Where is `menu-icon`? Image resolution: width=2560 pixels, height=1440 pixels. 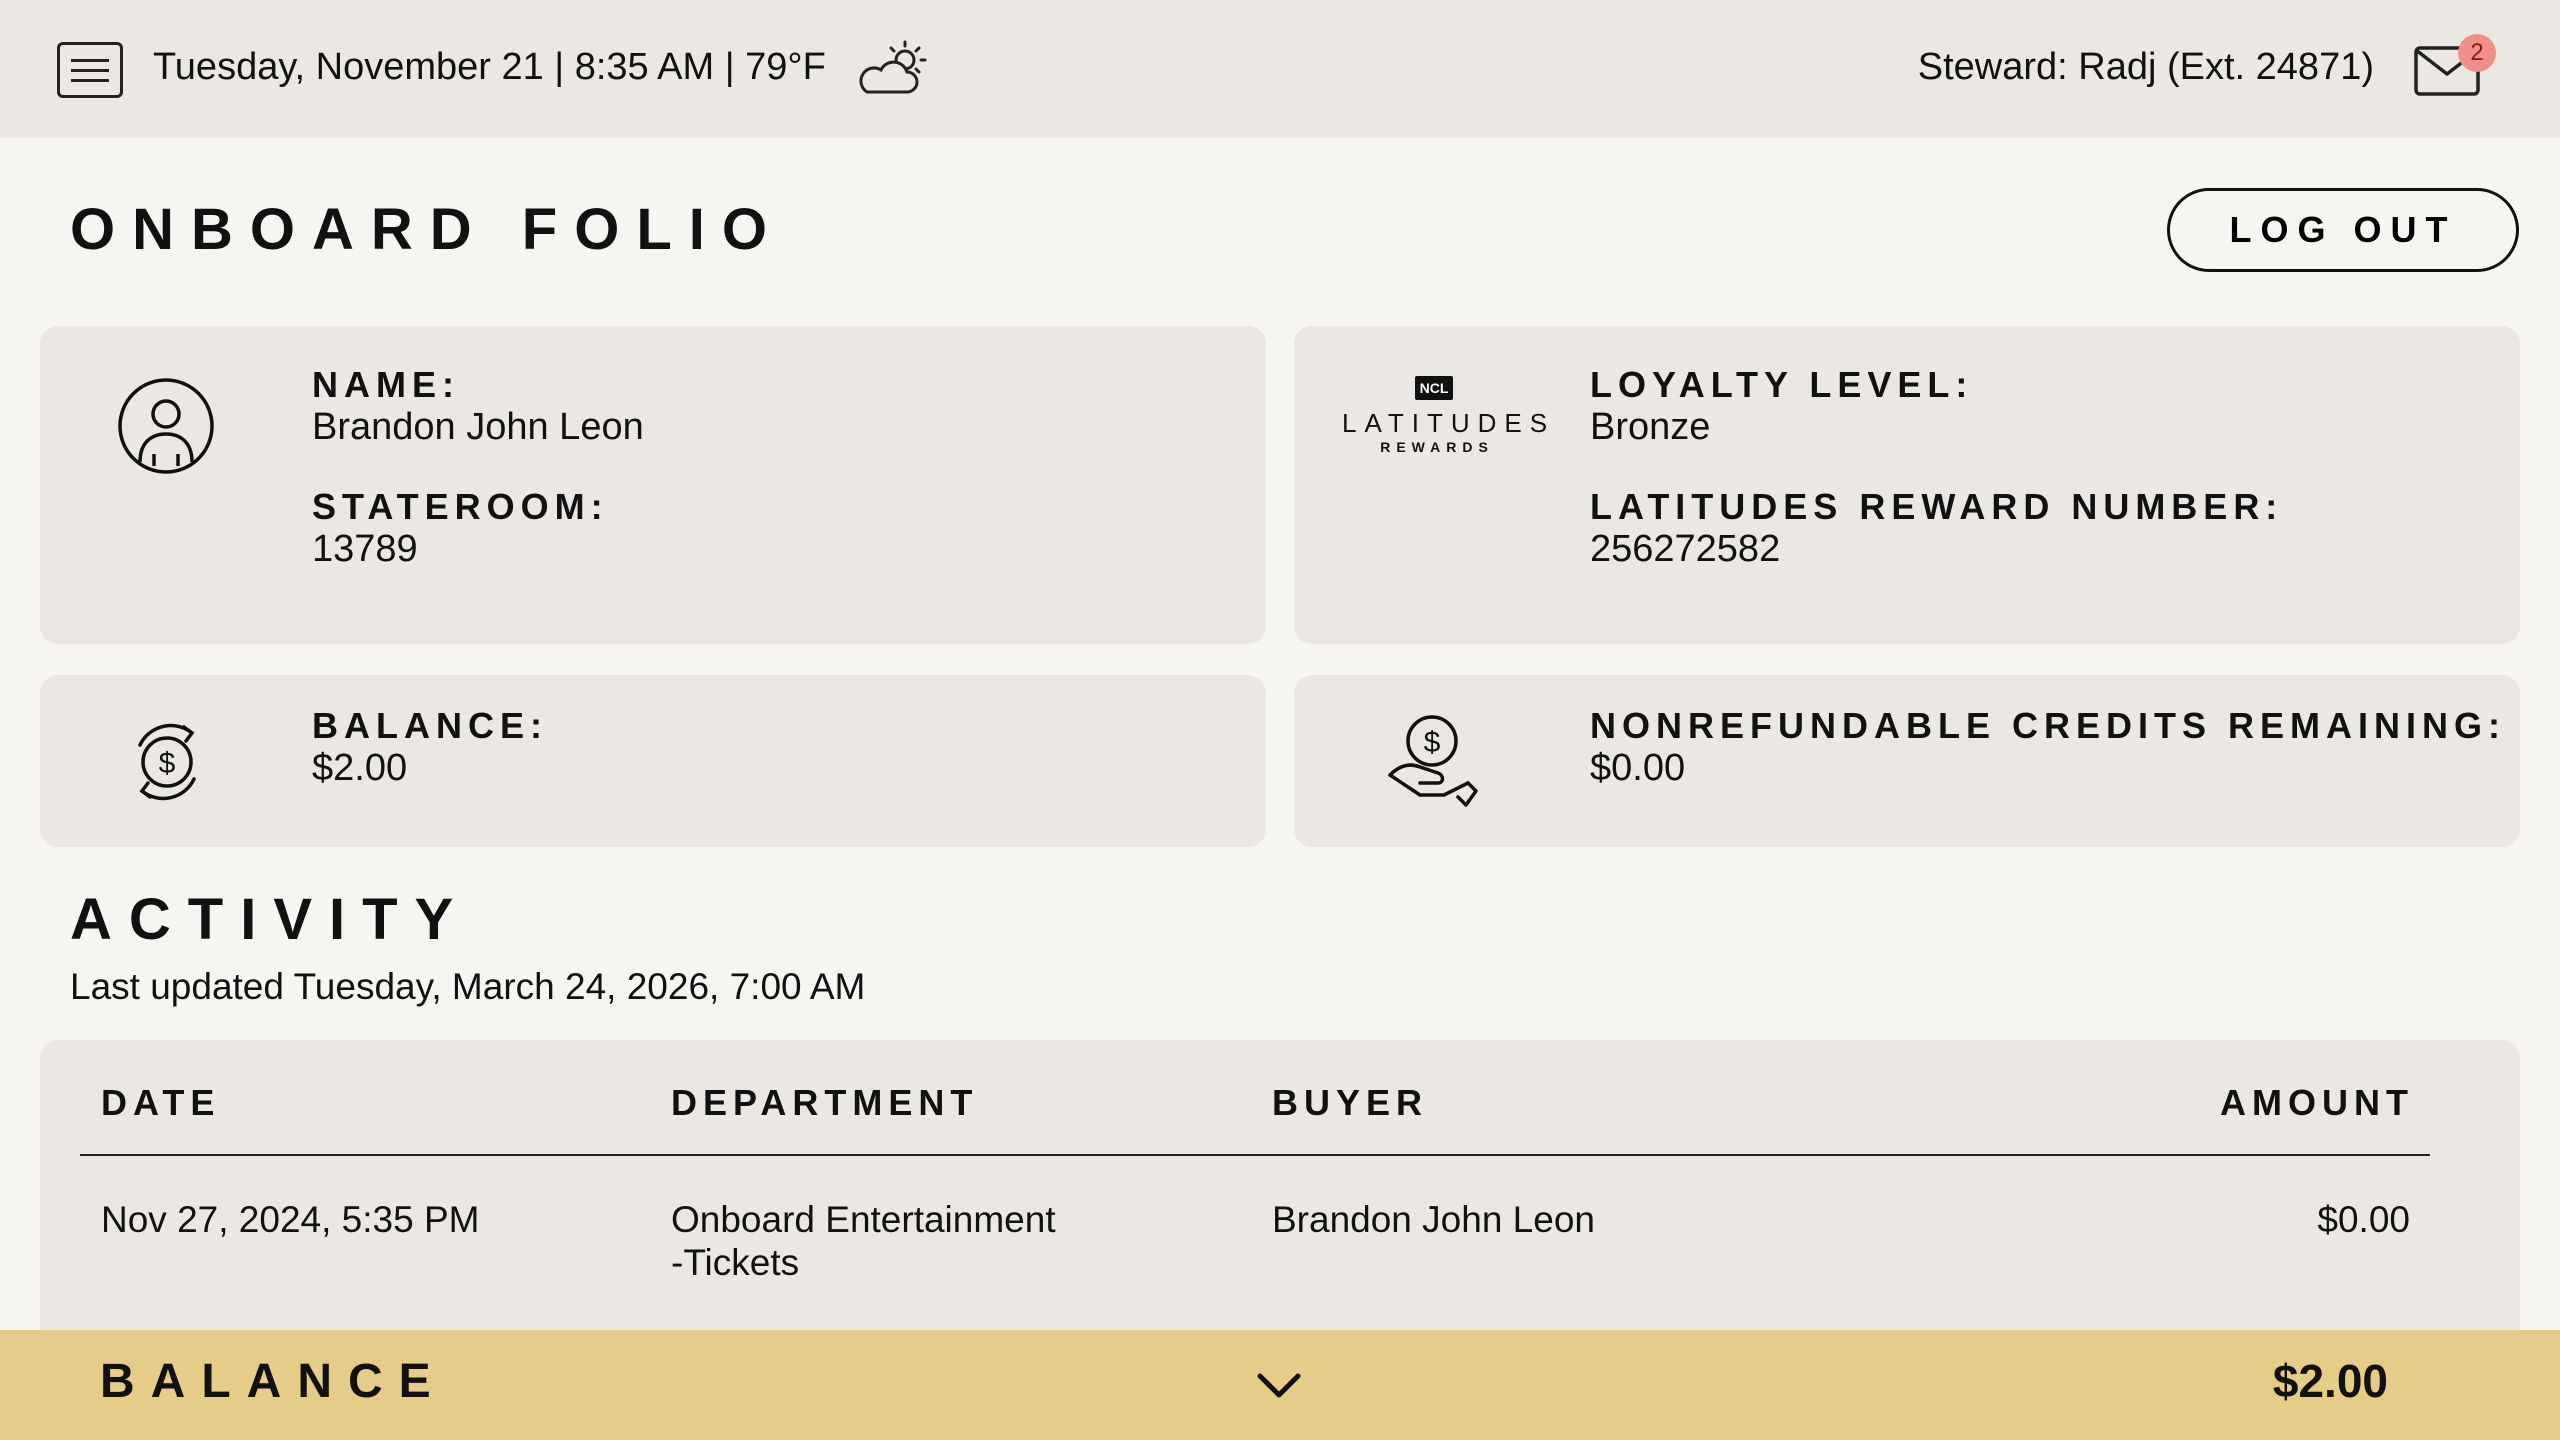 menu-icon is located at coordinates (90, 70).